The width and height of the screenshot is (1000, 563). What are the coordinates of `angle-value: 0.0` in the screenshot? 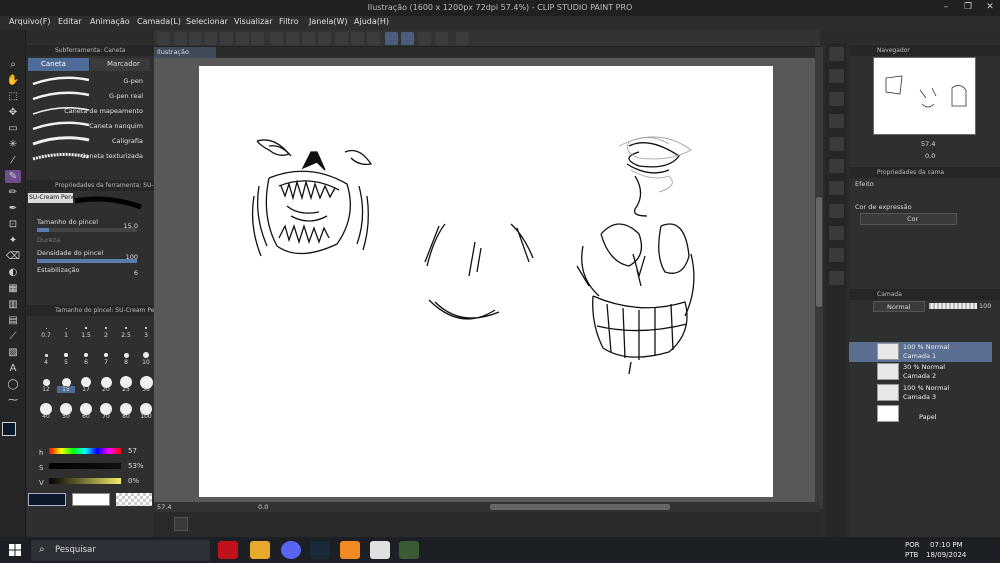 It's located at (263, 507).